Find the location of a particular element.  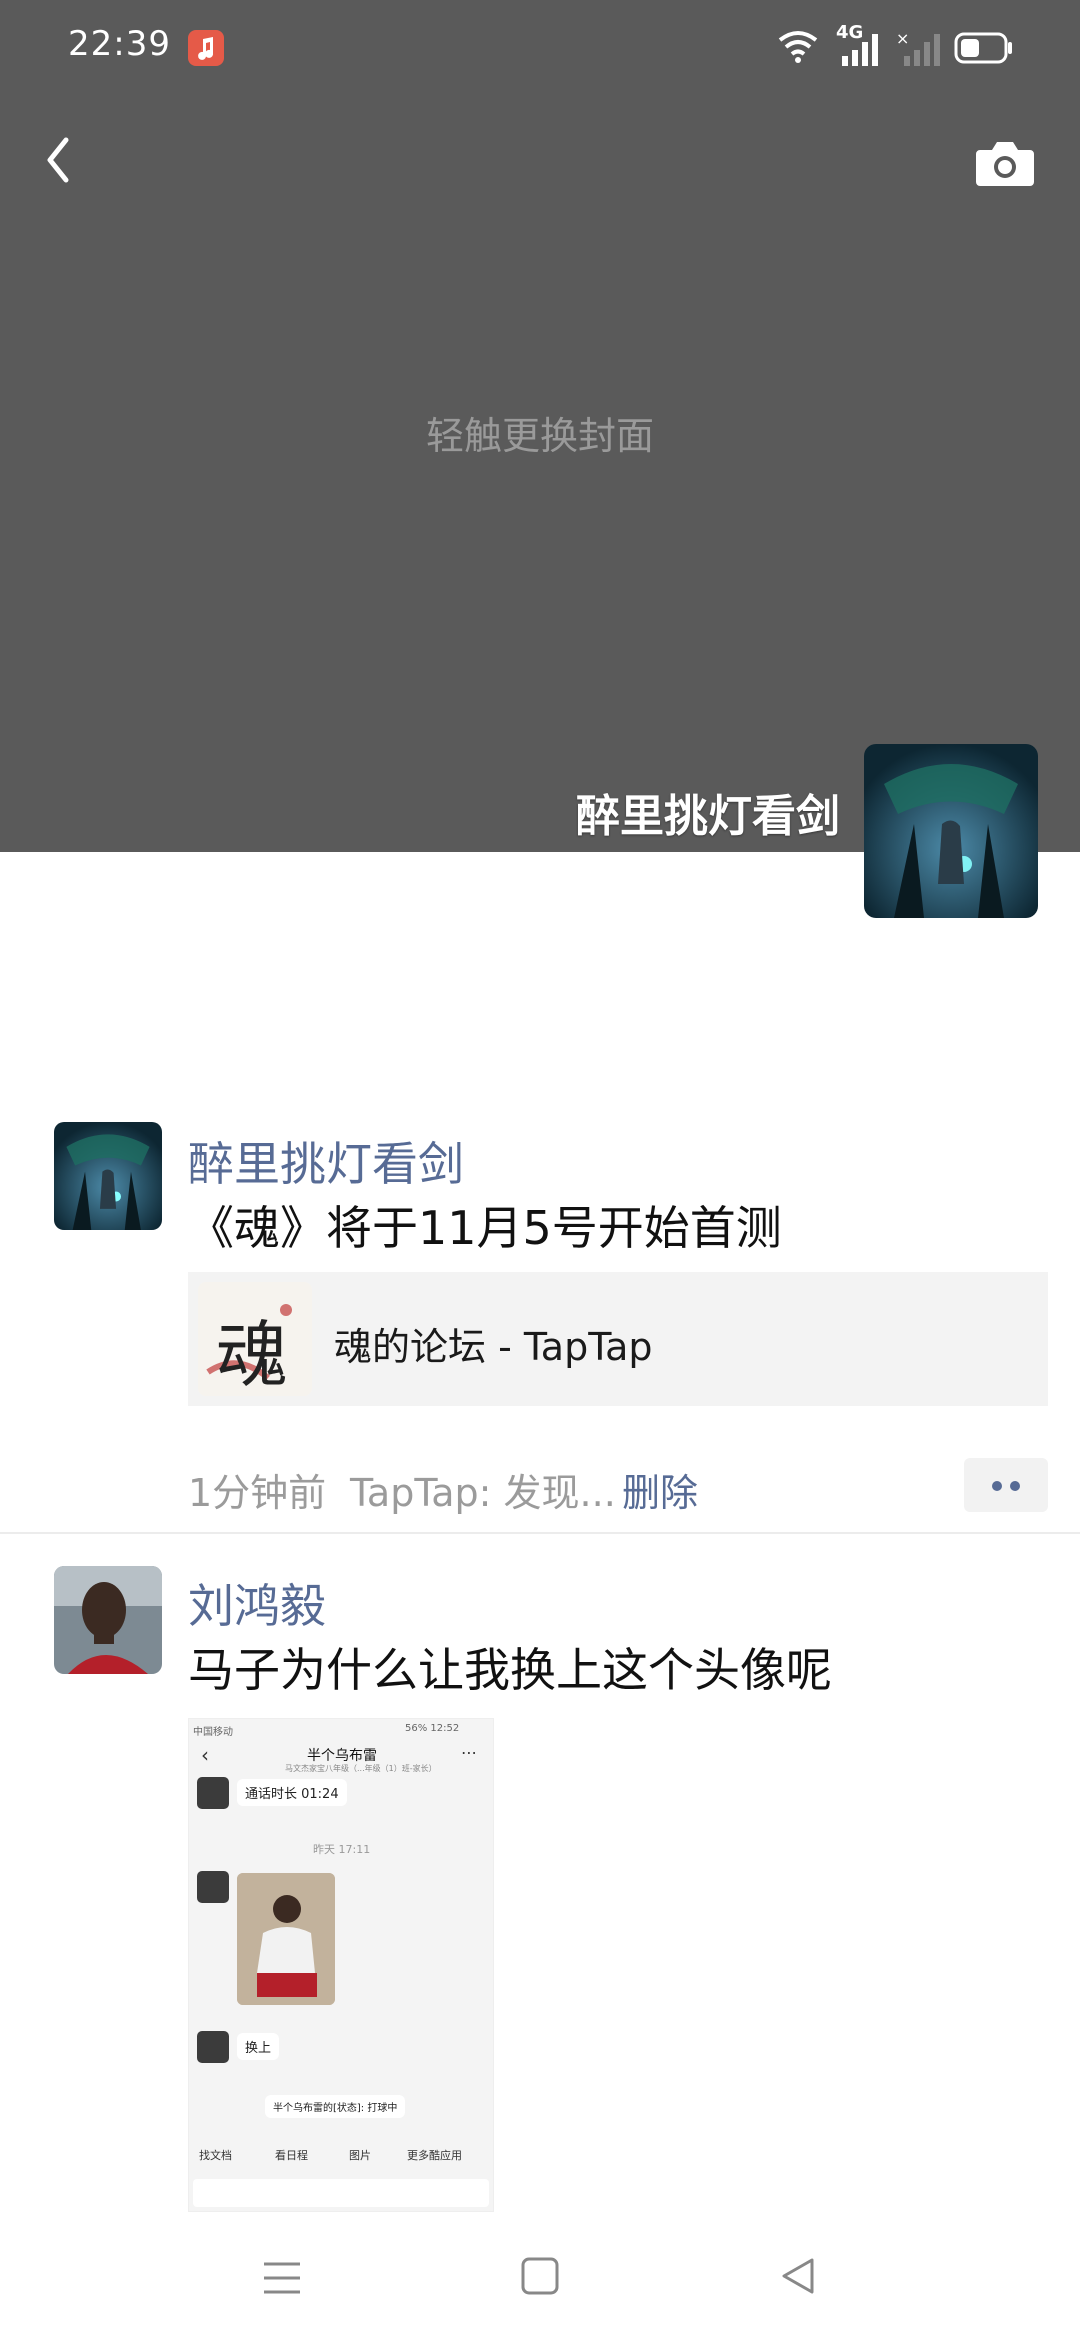

mini-toolbar-item: 找文档 is located at coordinates (215, 2155).